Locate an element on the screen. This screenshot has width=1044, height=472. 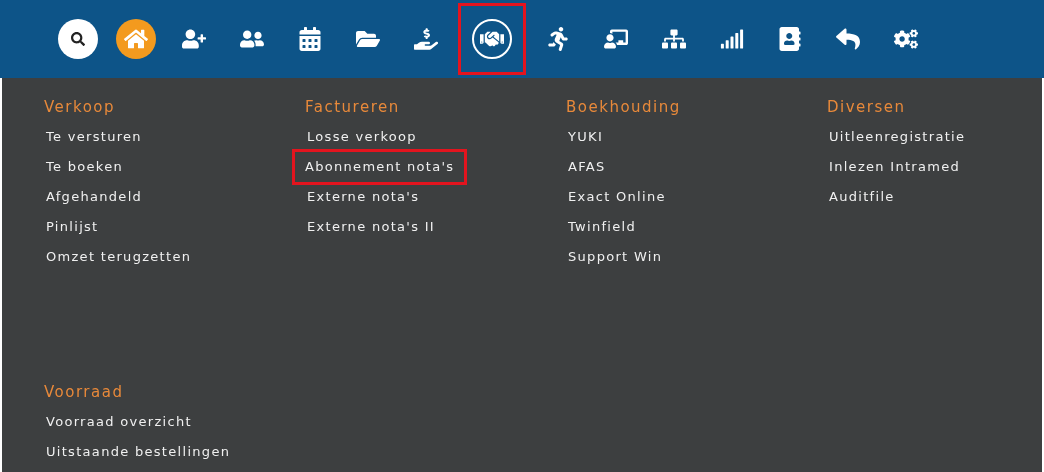
section-heading: Diversen is located at coordinates (867, 107).